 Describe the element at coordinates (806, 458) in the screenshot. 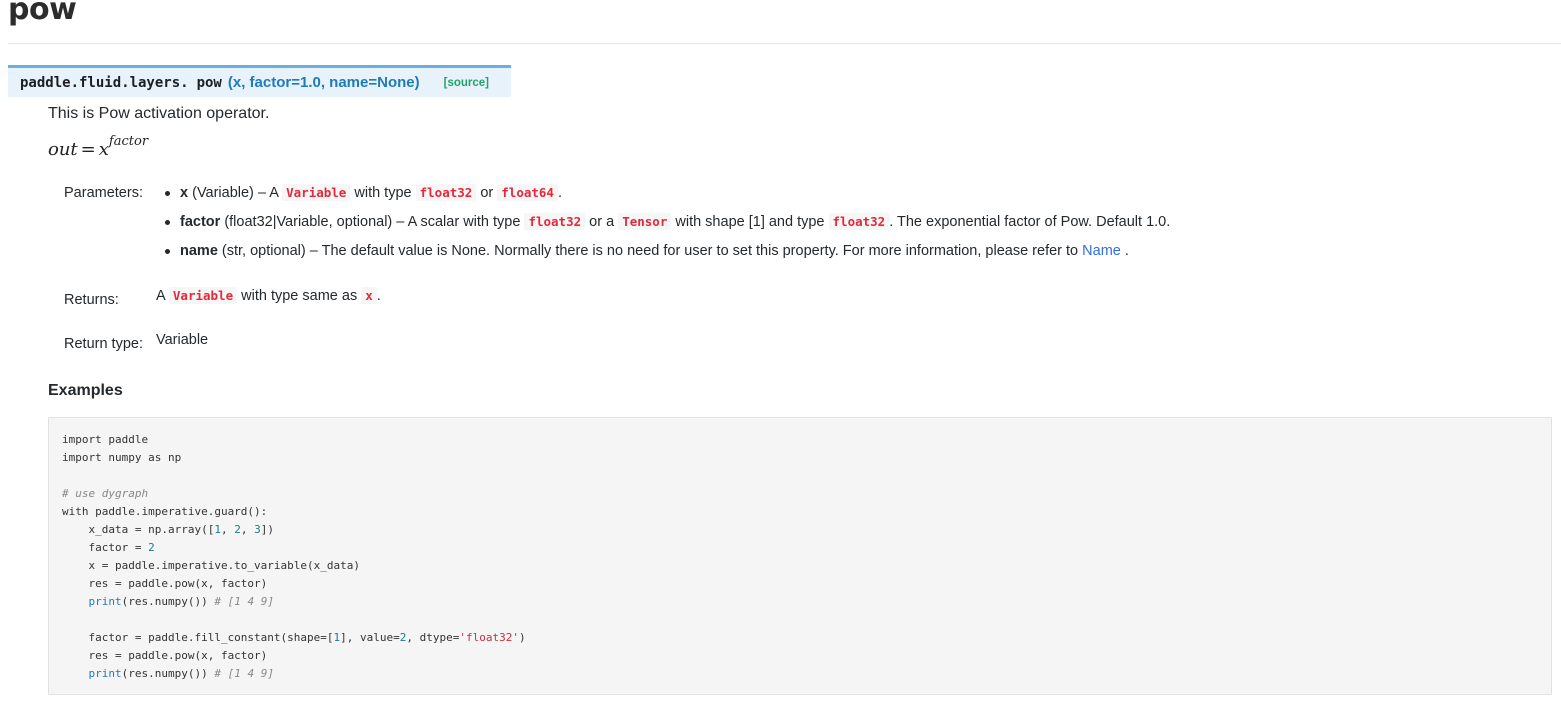

I see `code-line: import numpy as np` at that location.